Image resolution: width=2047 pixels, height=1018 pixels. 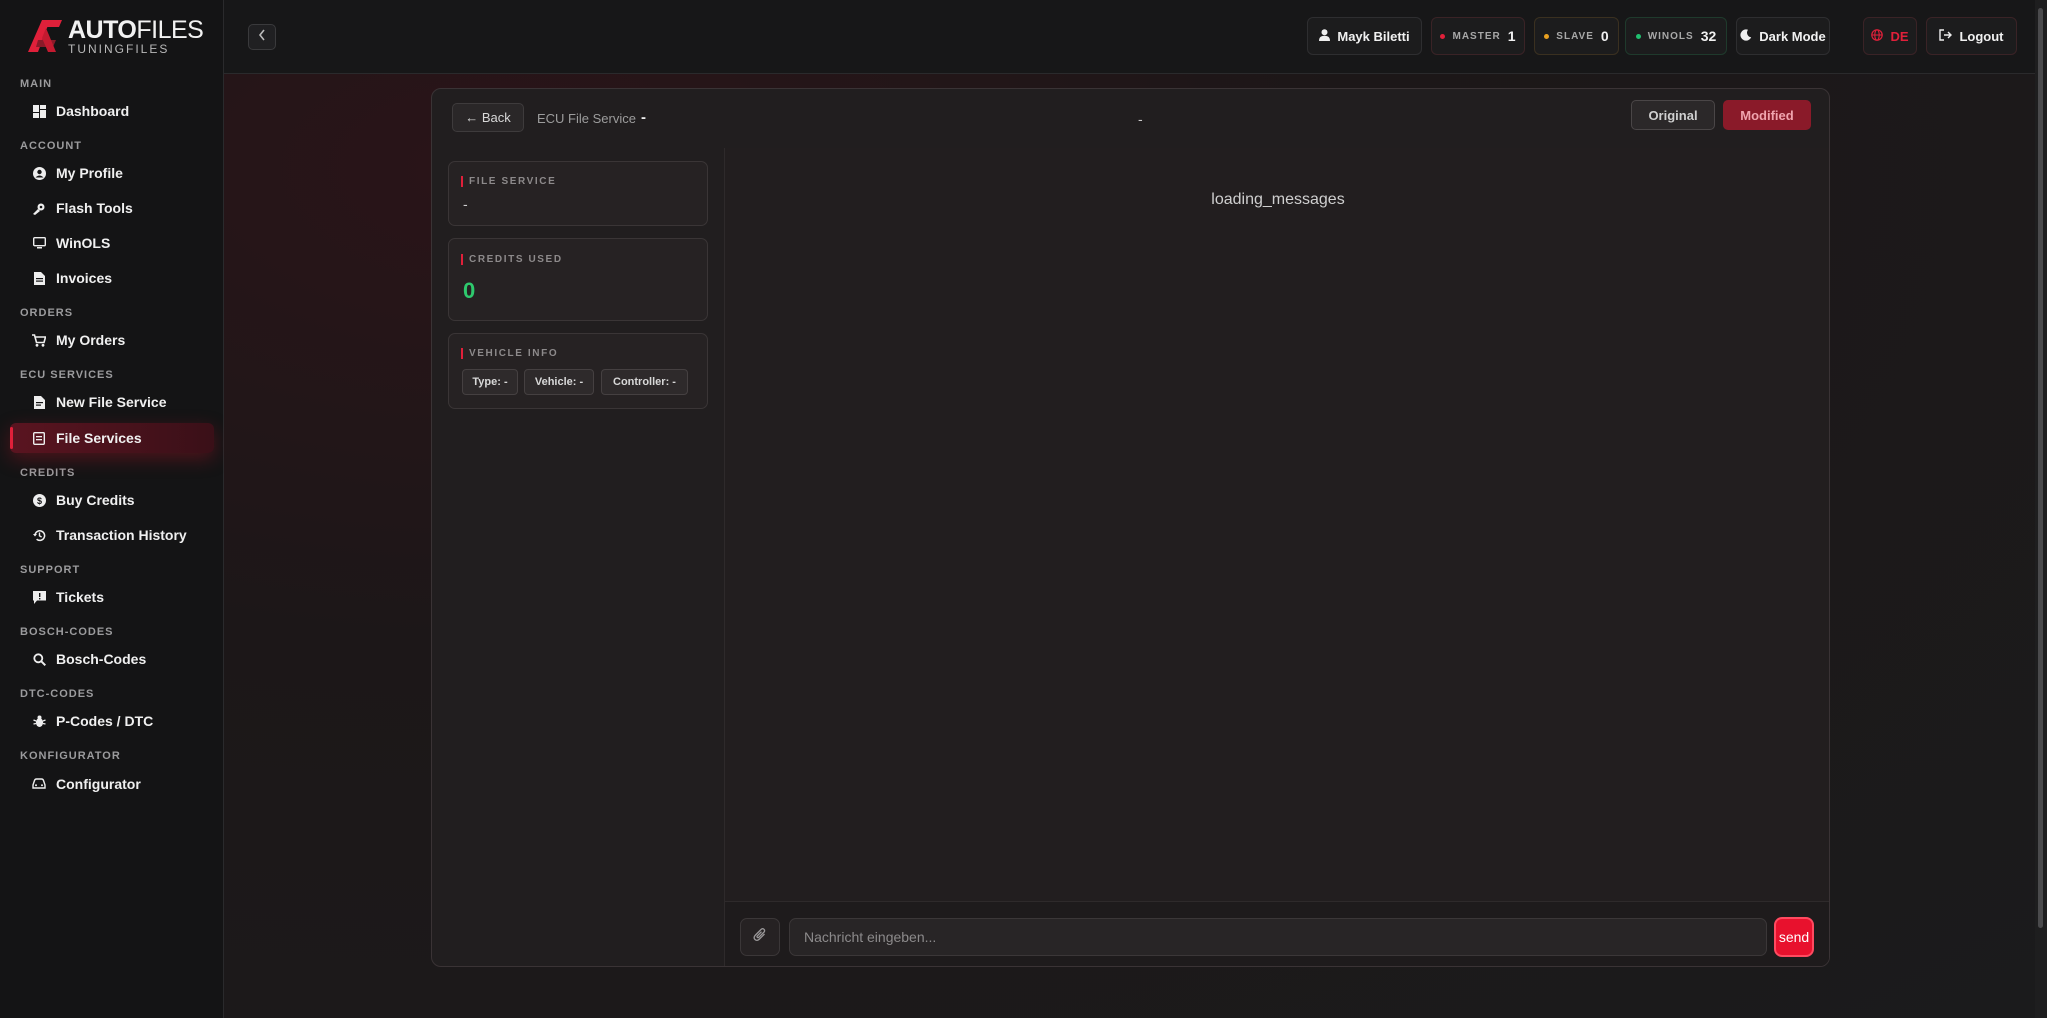 What do you see at coordinates (67, 375) in the screenshot?
I see `section-ecu-services: ECU SERVICES` at bounding box center [67, 375].